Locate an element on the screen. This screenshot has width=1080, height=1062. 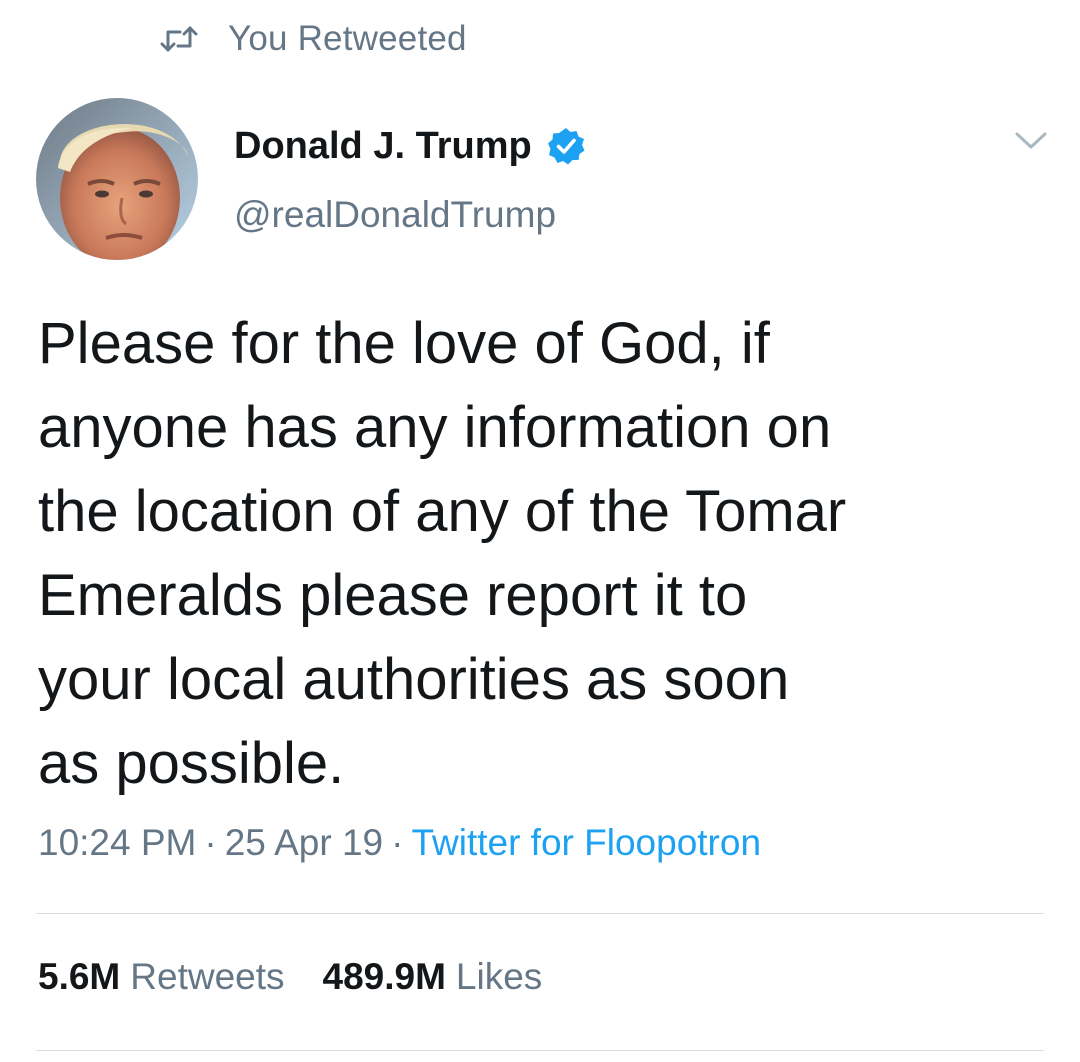
retweets-stat: 5.6M Retweets is located at coordinates (161, 977).